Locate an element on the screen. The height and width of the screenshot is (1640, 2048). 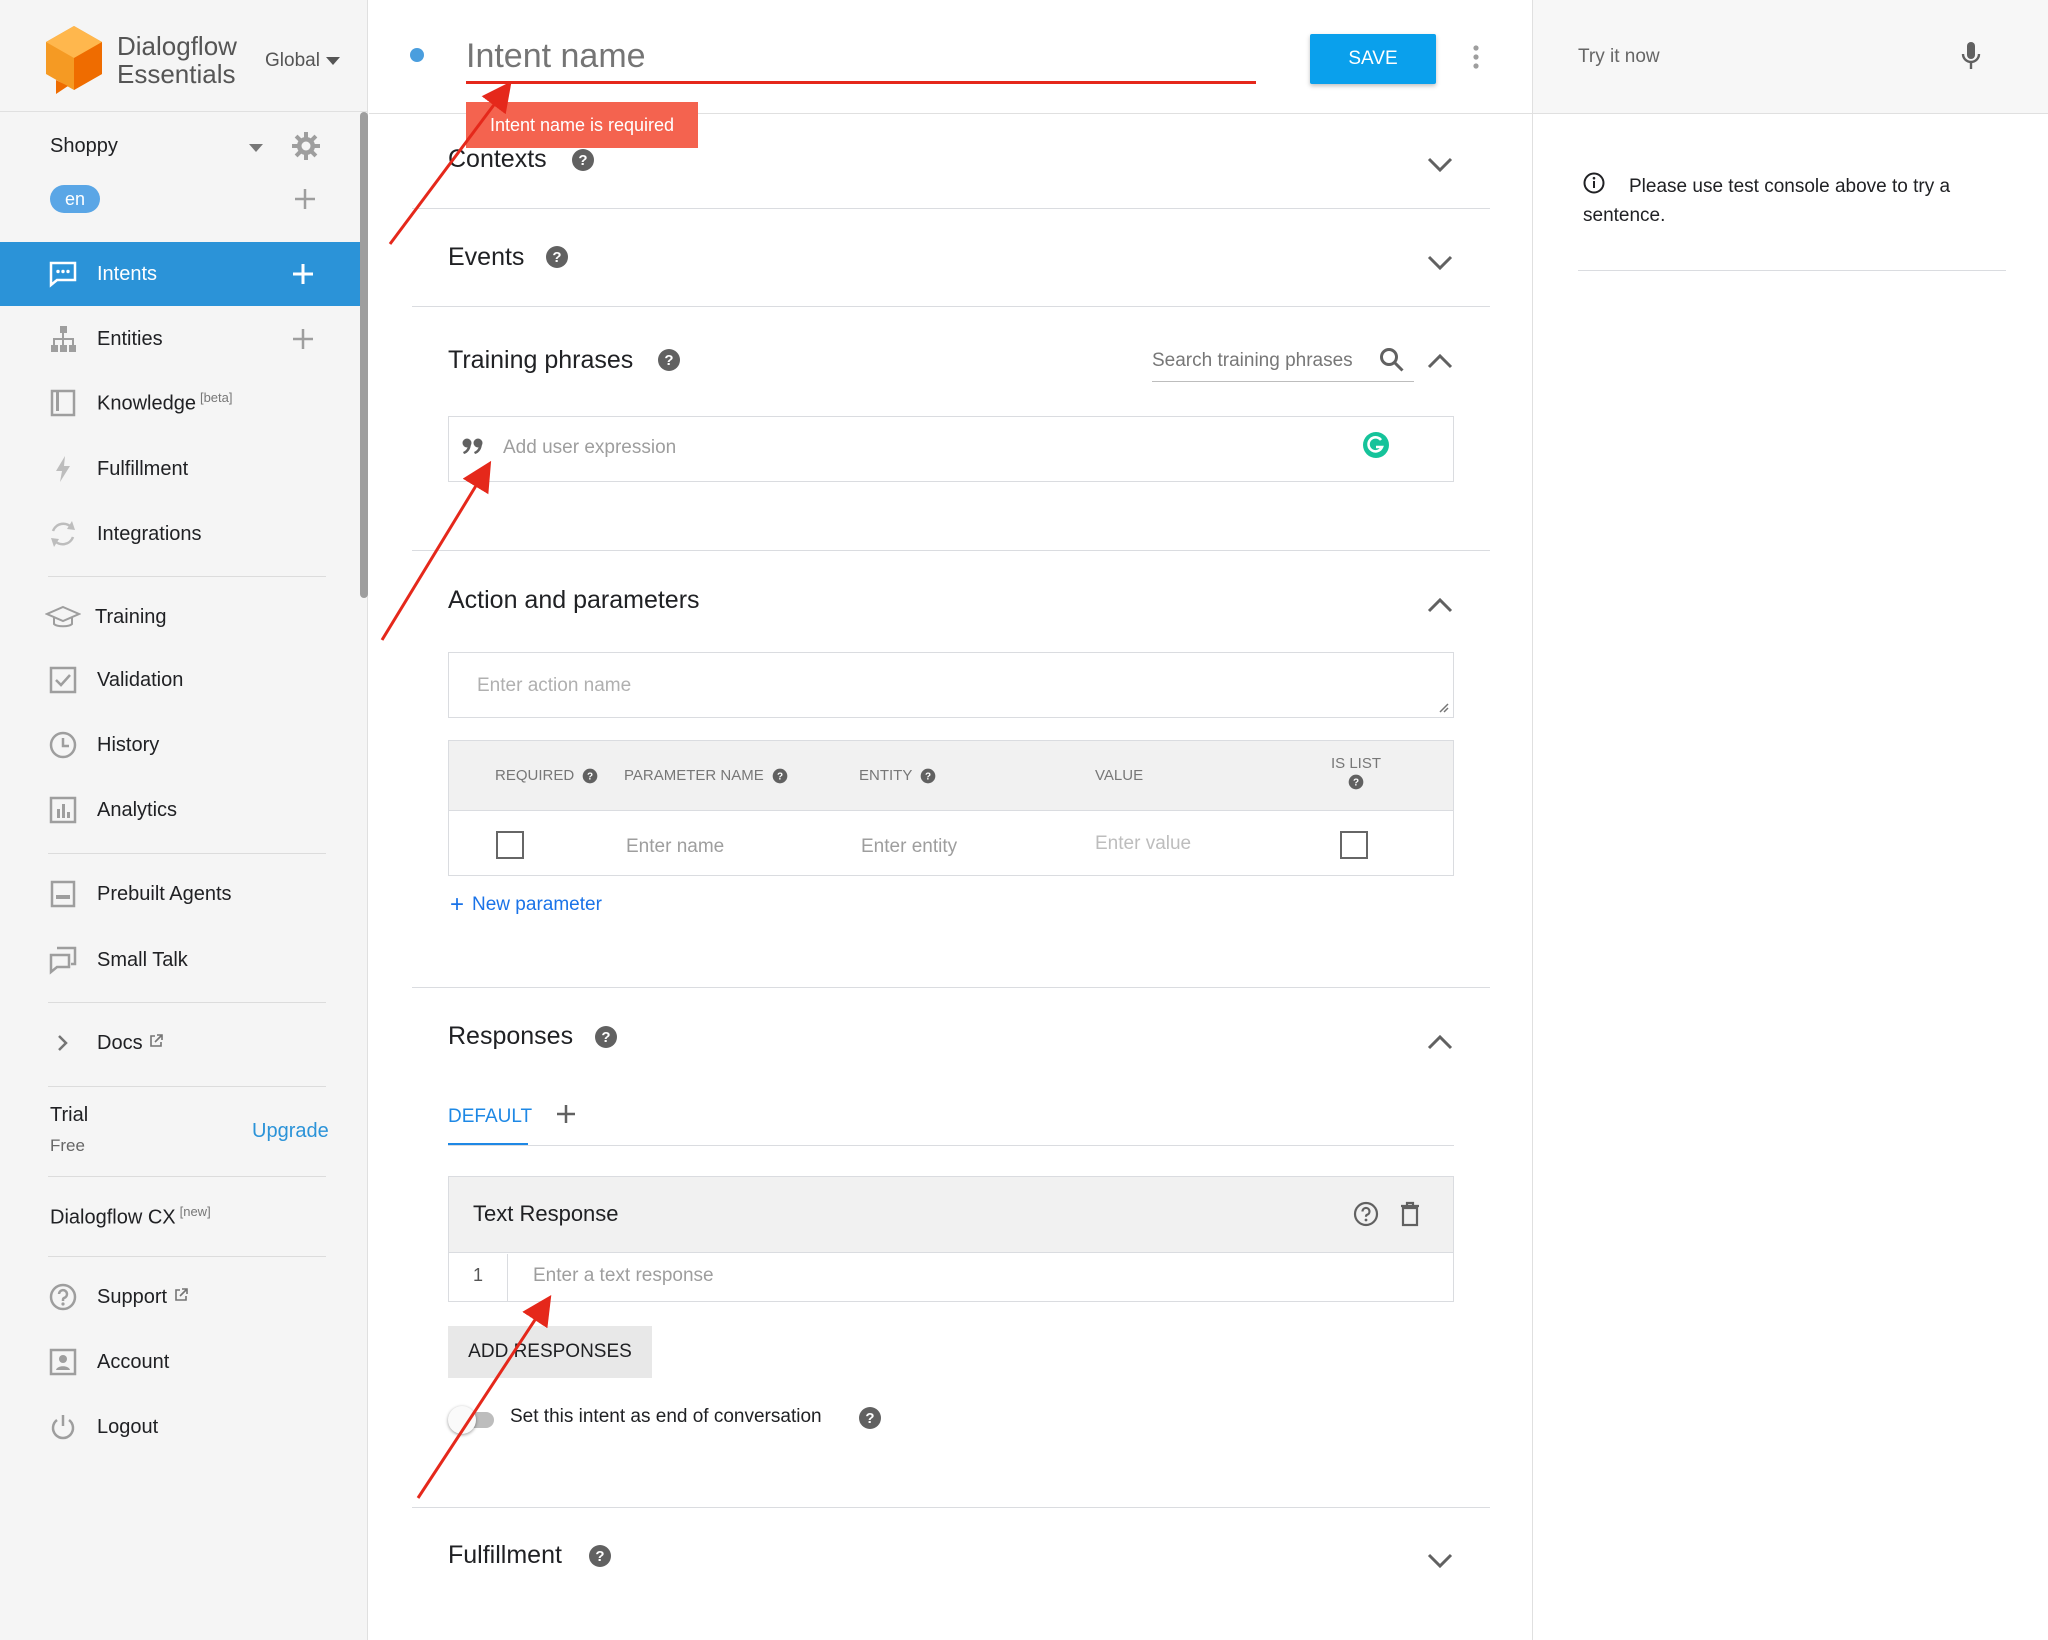
column-parameter-name: PARAMETER NAME ? is located at coordinates (706, 775).